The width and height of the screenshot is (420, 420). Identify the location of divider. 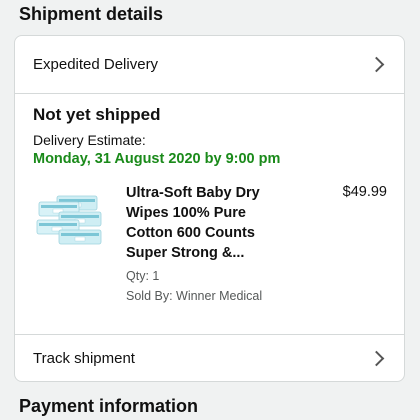
(209, 93).